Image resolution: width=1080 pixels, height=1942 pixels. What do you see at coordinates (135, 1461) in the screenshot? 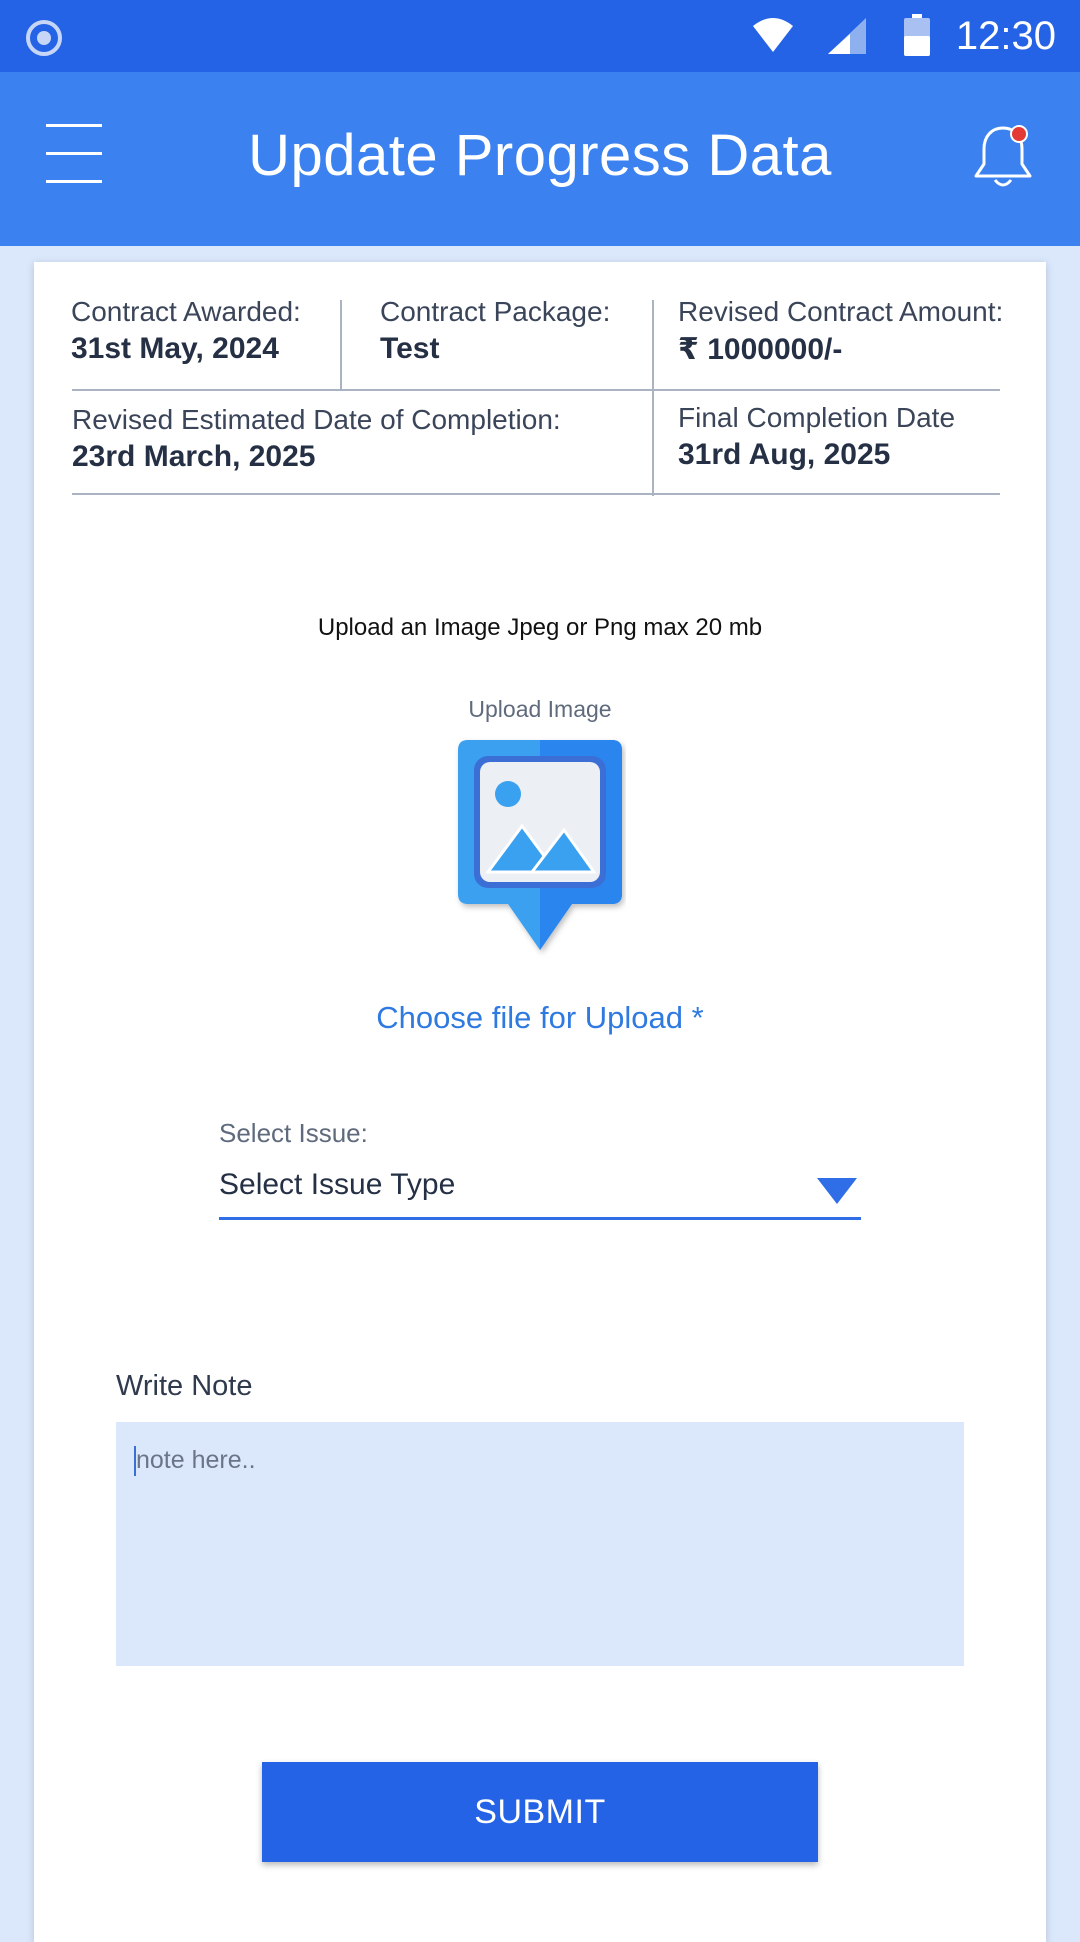
I see `text-cursor` at bounding box center [135, 1461].